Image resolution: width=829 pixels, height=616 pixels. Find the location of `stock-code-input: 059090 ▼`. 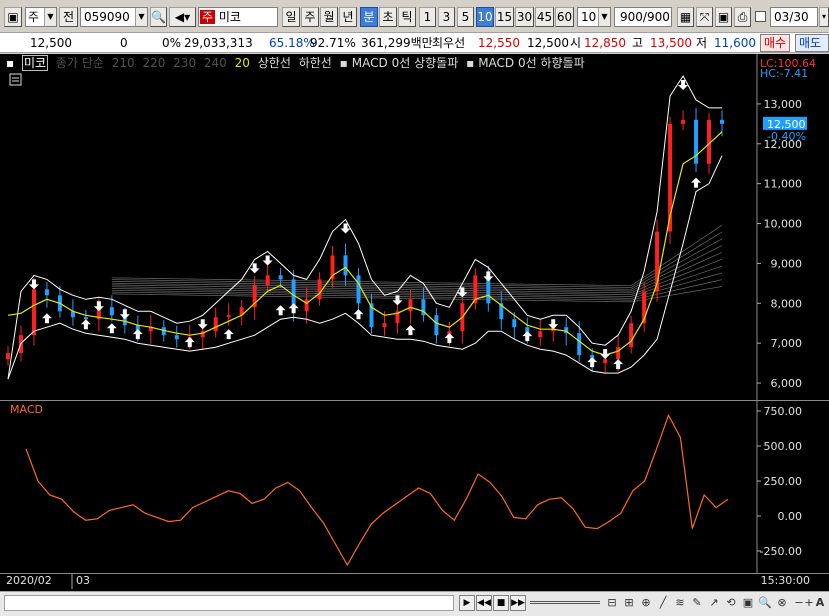

stock-code-input: 059090 ▼ is located at coordinates (114, 17).